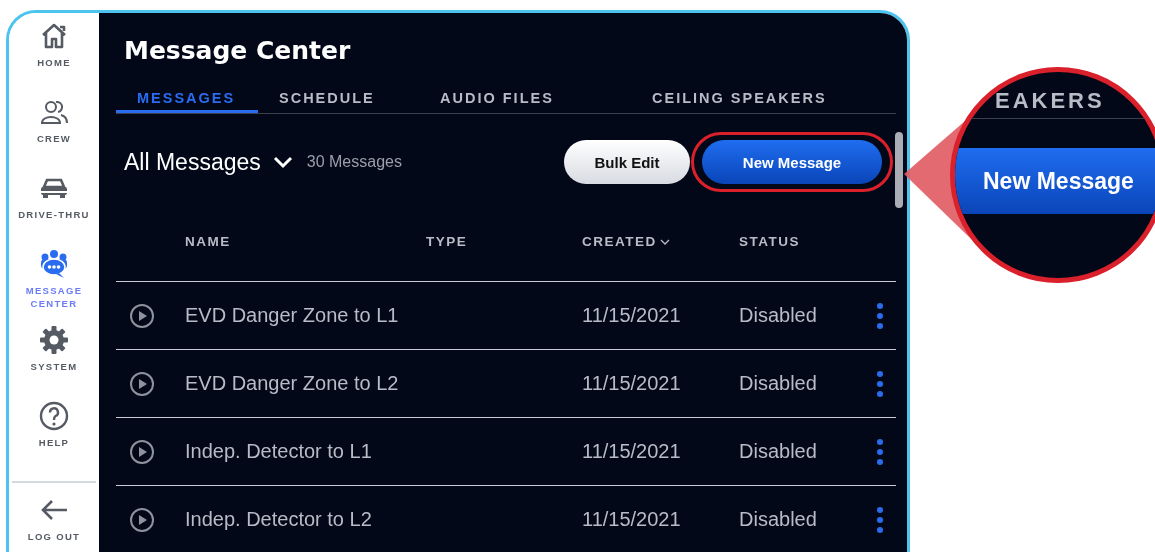 This screenshot has height=552, width=1155. I want to click on nav-item: CREW, so click(54, 135).